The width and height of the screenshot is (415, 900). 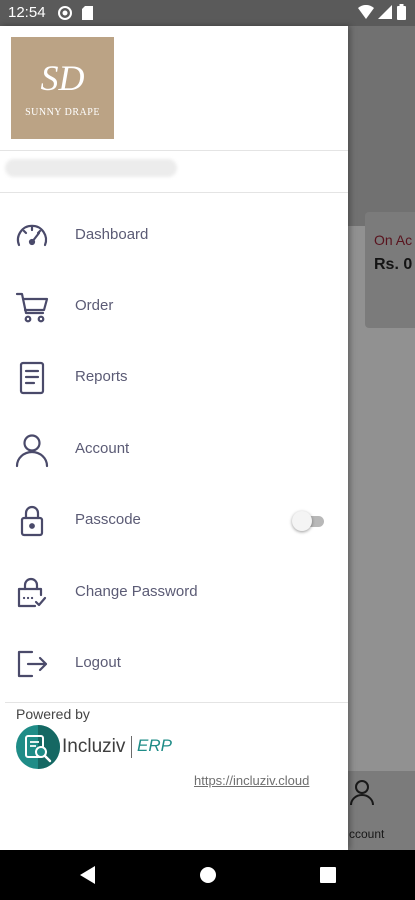 I want to click on menu-item-label: Dashboard, so click(x=112, y=234).